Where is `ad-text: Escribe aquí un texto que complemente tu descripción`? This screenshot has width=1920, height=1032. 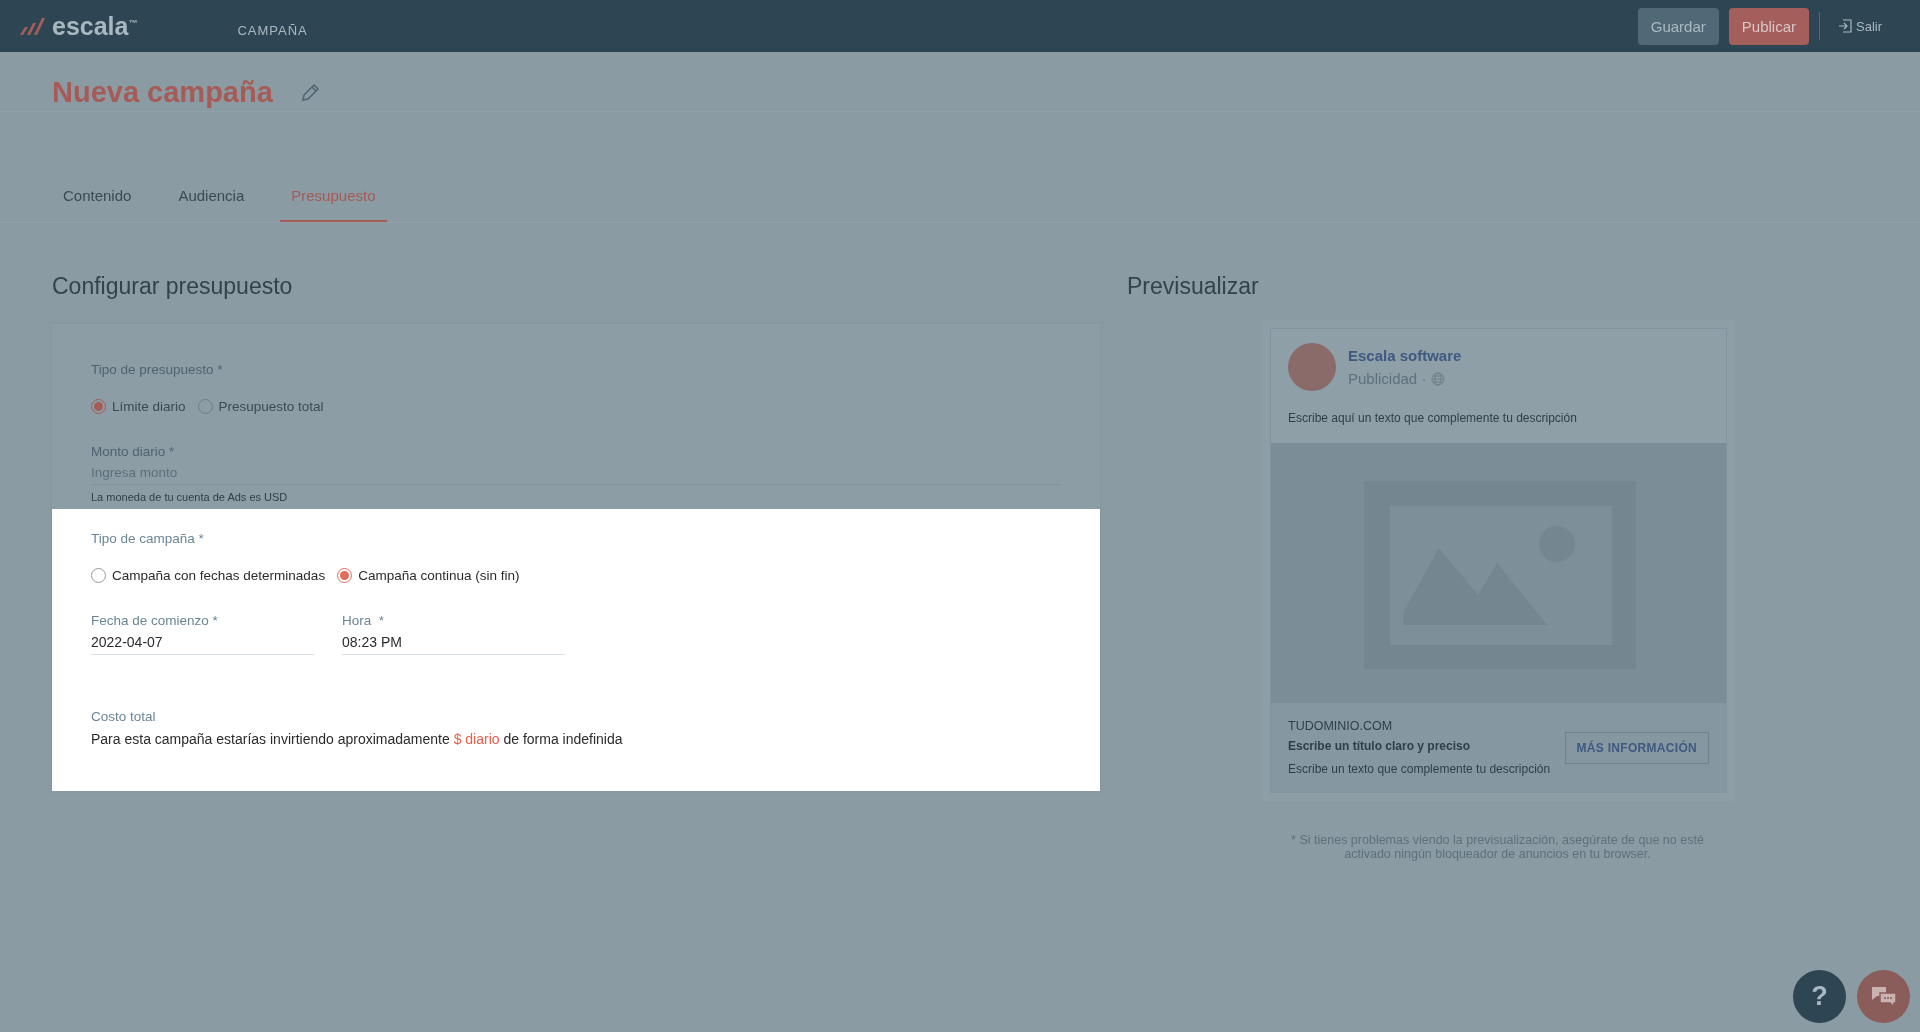 ad-text: Escribe aquí un texto que complemente tu descripción is located at coordinates (1433, 418).